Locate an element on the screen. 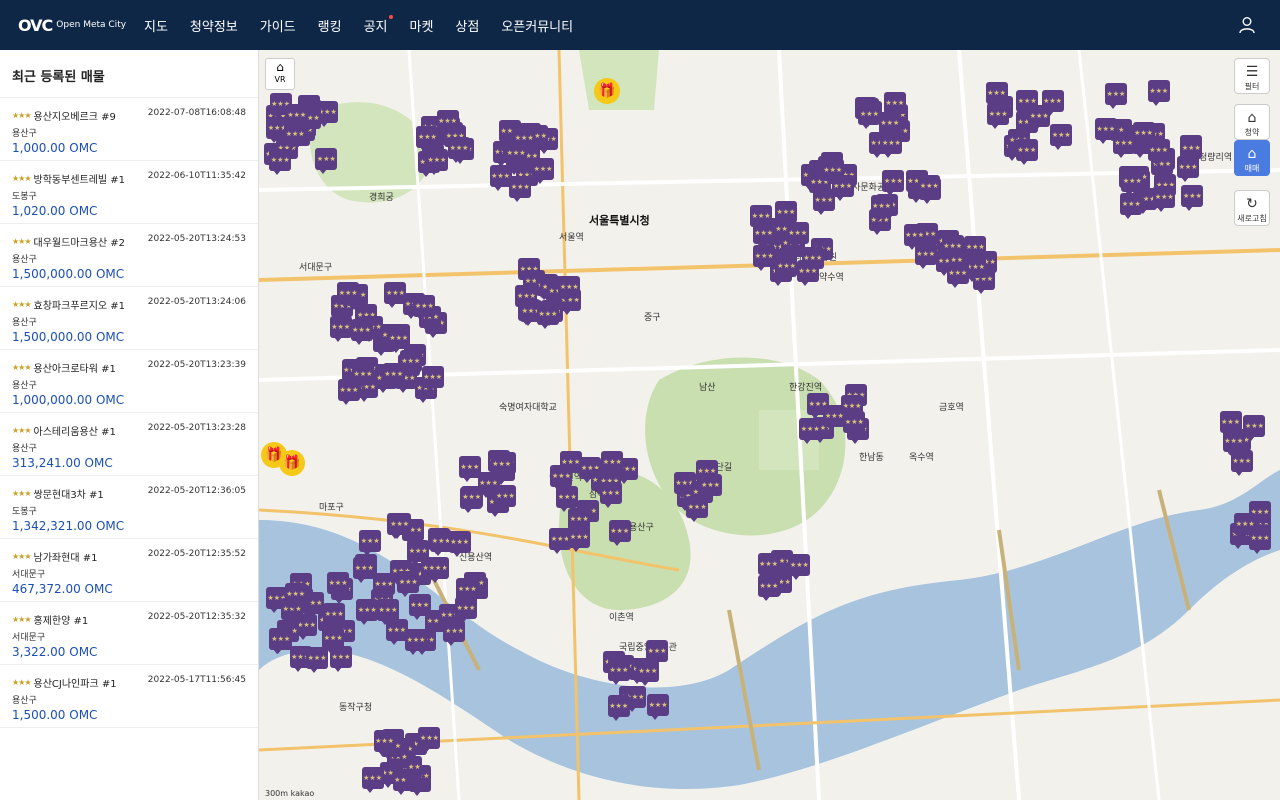 This screenshot has height=800, width=1280. nav-item-community: 오픈커뮤니티 is located at coordinates (537, 25).